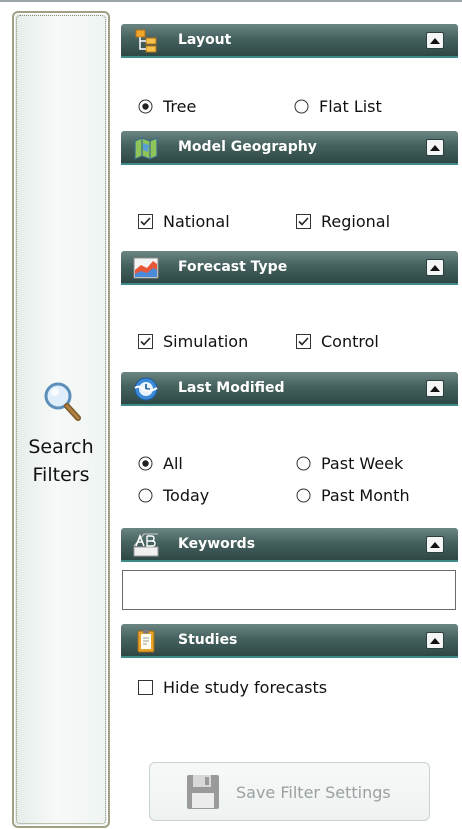 This screenshot has height=829, width=462. Describe the element at coordinates (247, 147) in the screenshot. I see `section-title: Model Geography` at that location.